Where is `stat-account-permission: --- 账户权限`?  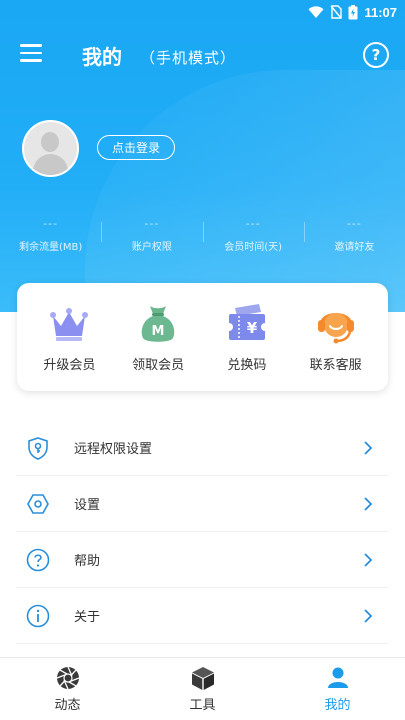
stat-account-permission: --- 账户权限 is located at coordinates (151, 238).